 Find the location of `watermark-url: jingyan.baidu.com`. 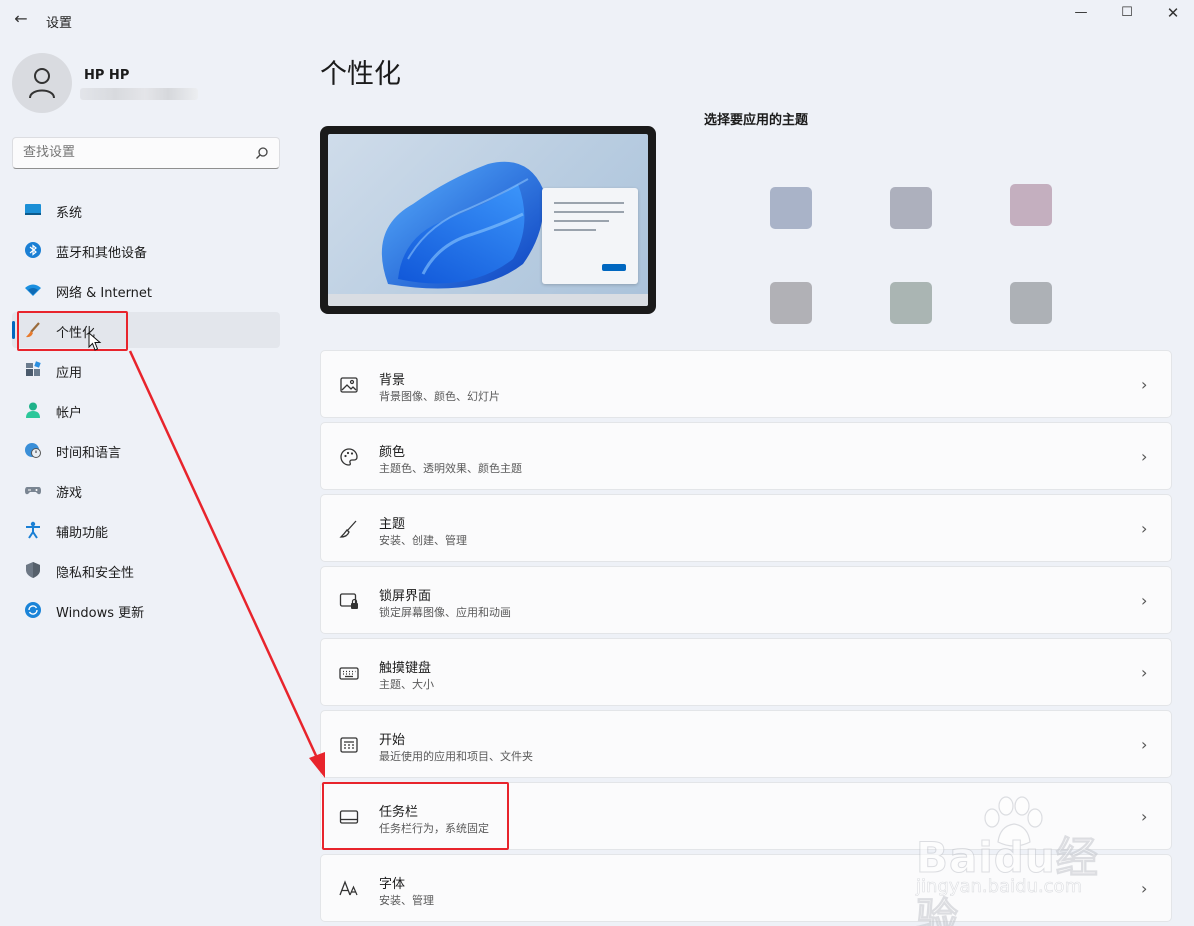

watermark-url: jingyan.baidu.com is located at coordinates (999, 887).